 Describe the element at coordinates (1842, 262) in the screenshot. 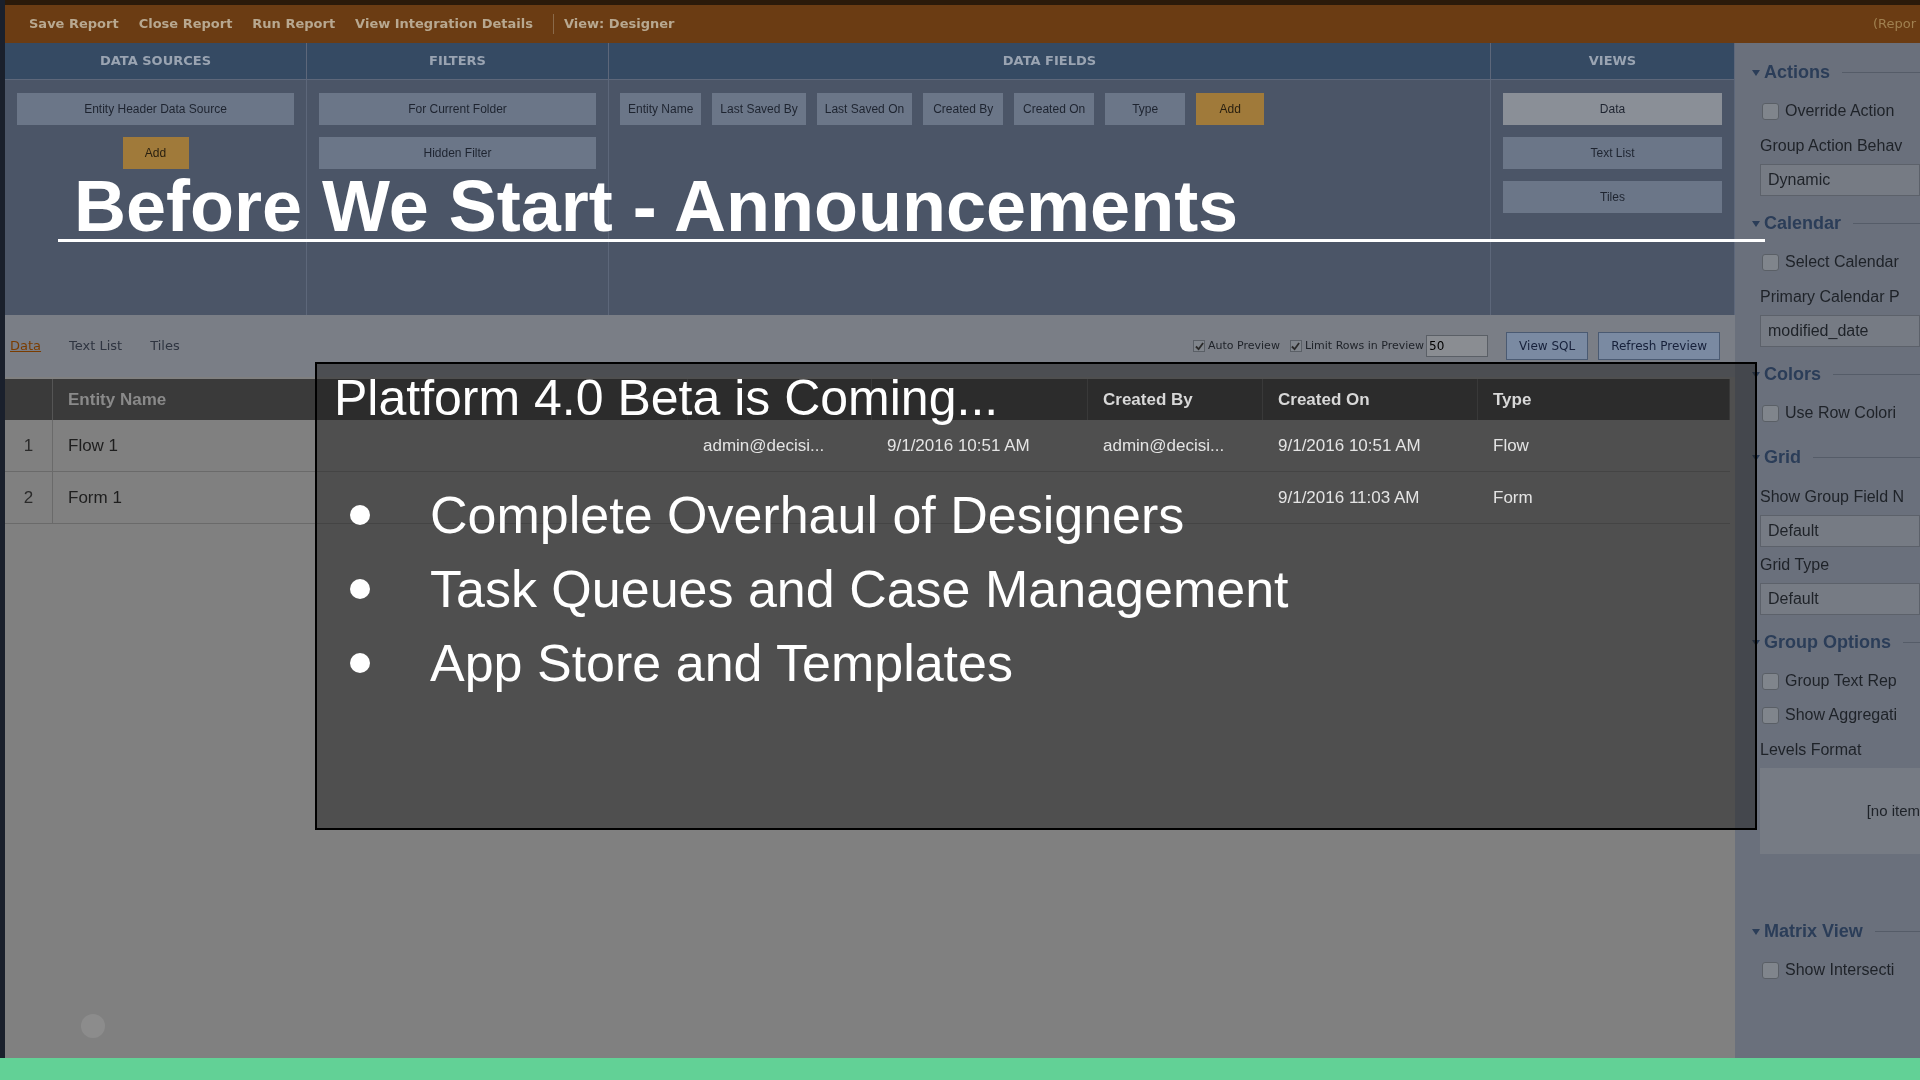

I see `checkbox-label: Select Calendar` at that location.